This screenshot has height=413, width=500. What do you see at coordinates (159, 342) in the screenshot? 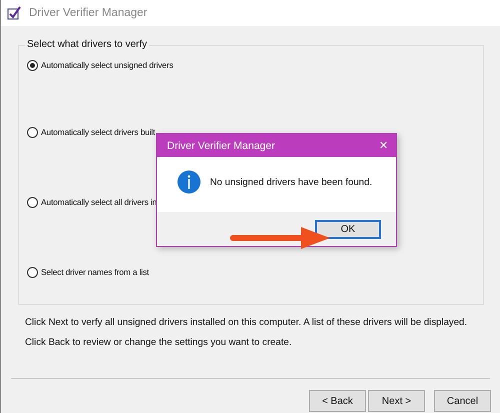
I see `info-text: Click Back to review or change the settings you want to create.` at bounding box center [159, 342].